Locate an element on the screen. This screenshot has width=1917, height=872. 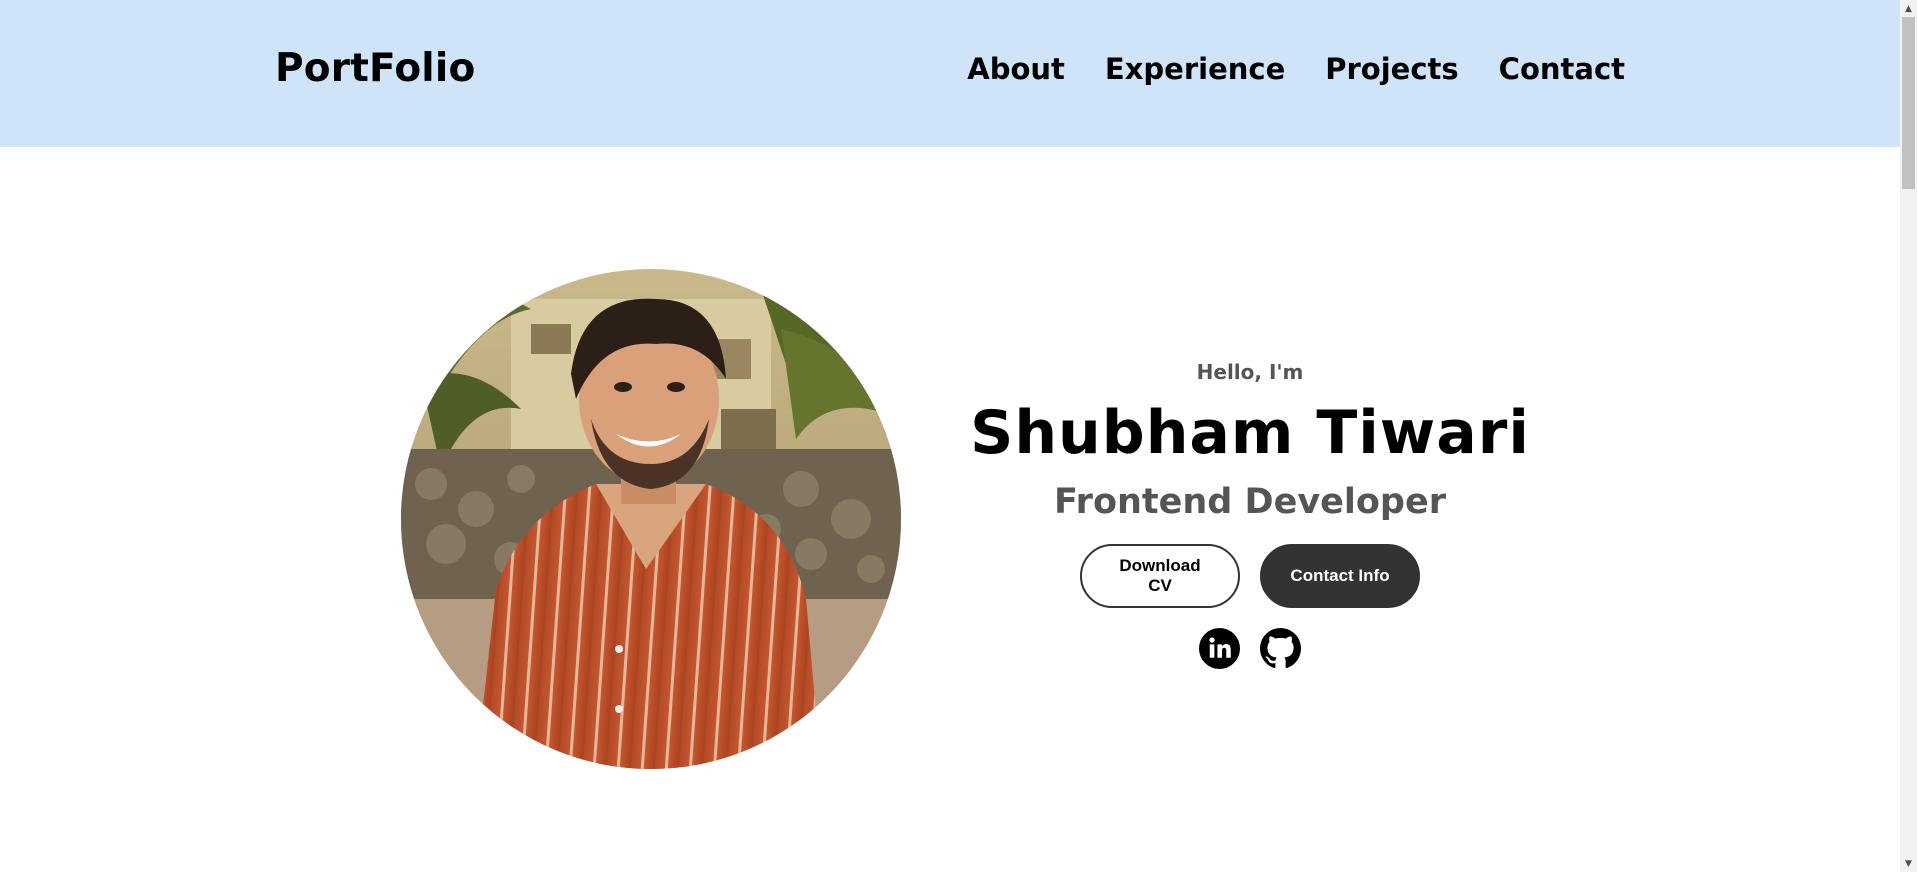
nav-link-projects: Projects is located at coordinates (1391, 69).